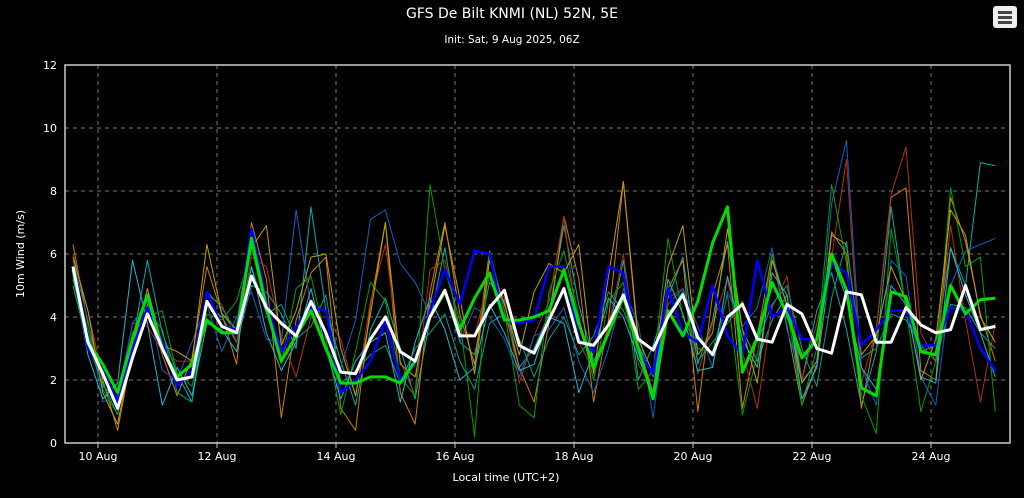 This screenshot has height=498, width=1024. What do you see at coordinates (53, 254) in the screenshot?
I see `y-tick-label: 6` at bounding box center [53, 254].